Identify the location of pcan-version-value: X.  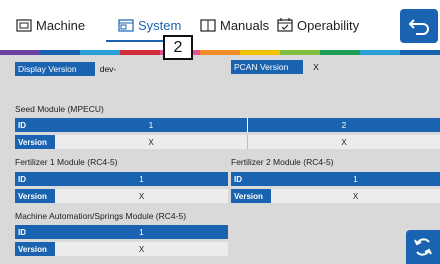
(316, 67).